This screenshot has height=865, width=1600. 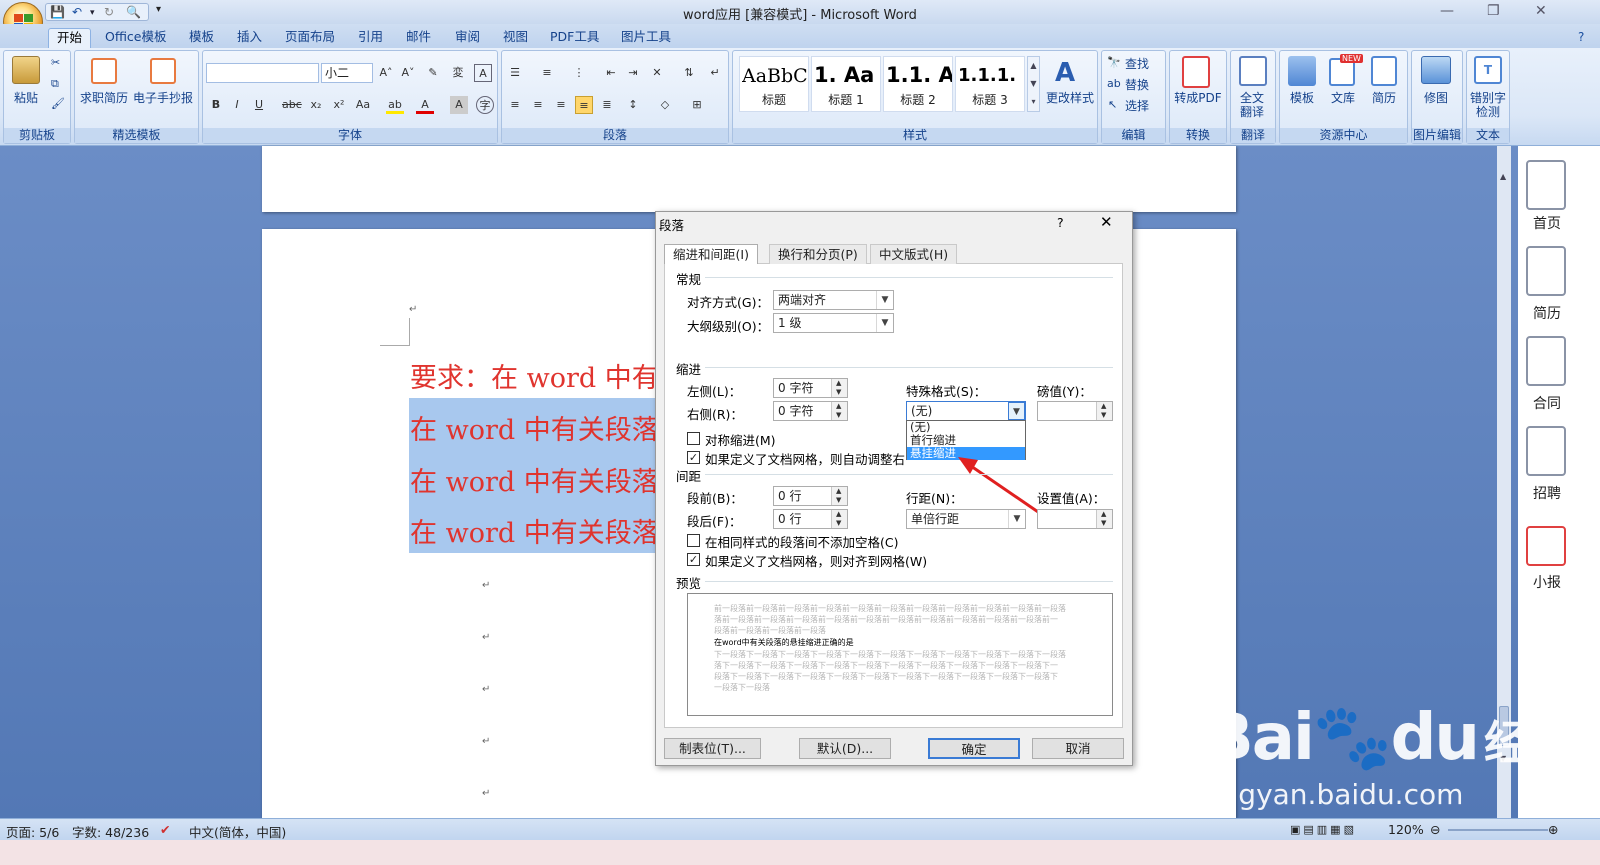 What do you see at coordinates (715, 73) in the screenshot?
I see `show-marks-icon: ↵` at bounding box center [715, 73].